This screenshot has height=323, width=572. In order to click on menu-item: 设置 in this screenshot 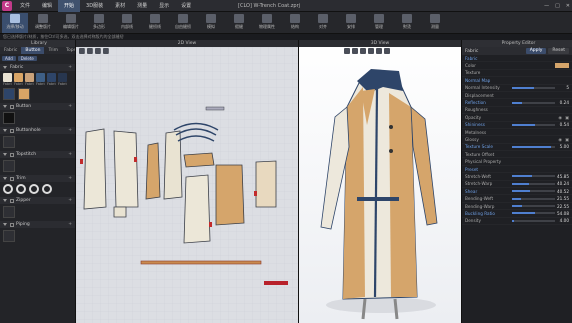, I will do `click(186, 6)`.